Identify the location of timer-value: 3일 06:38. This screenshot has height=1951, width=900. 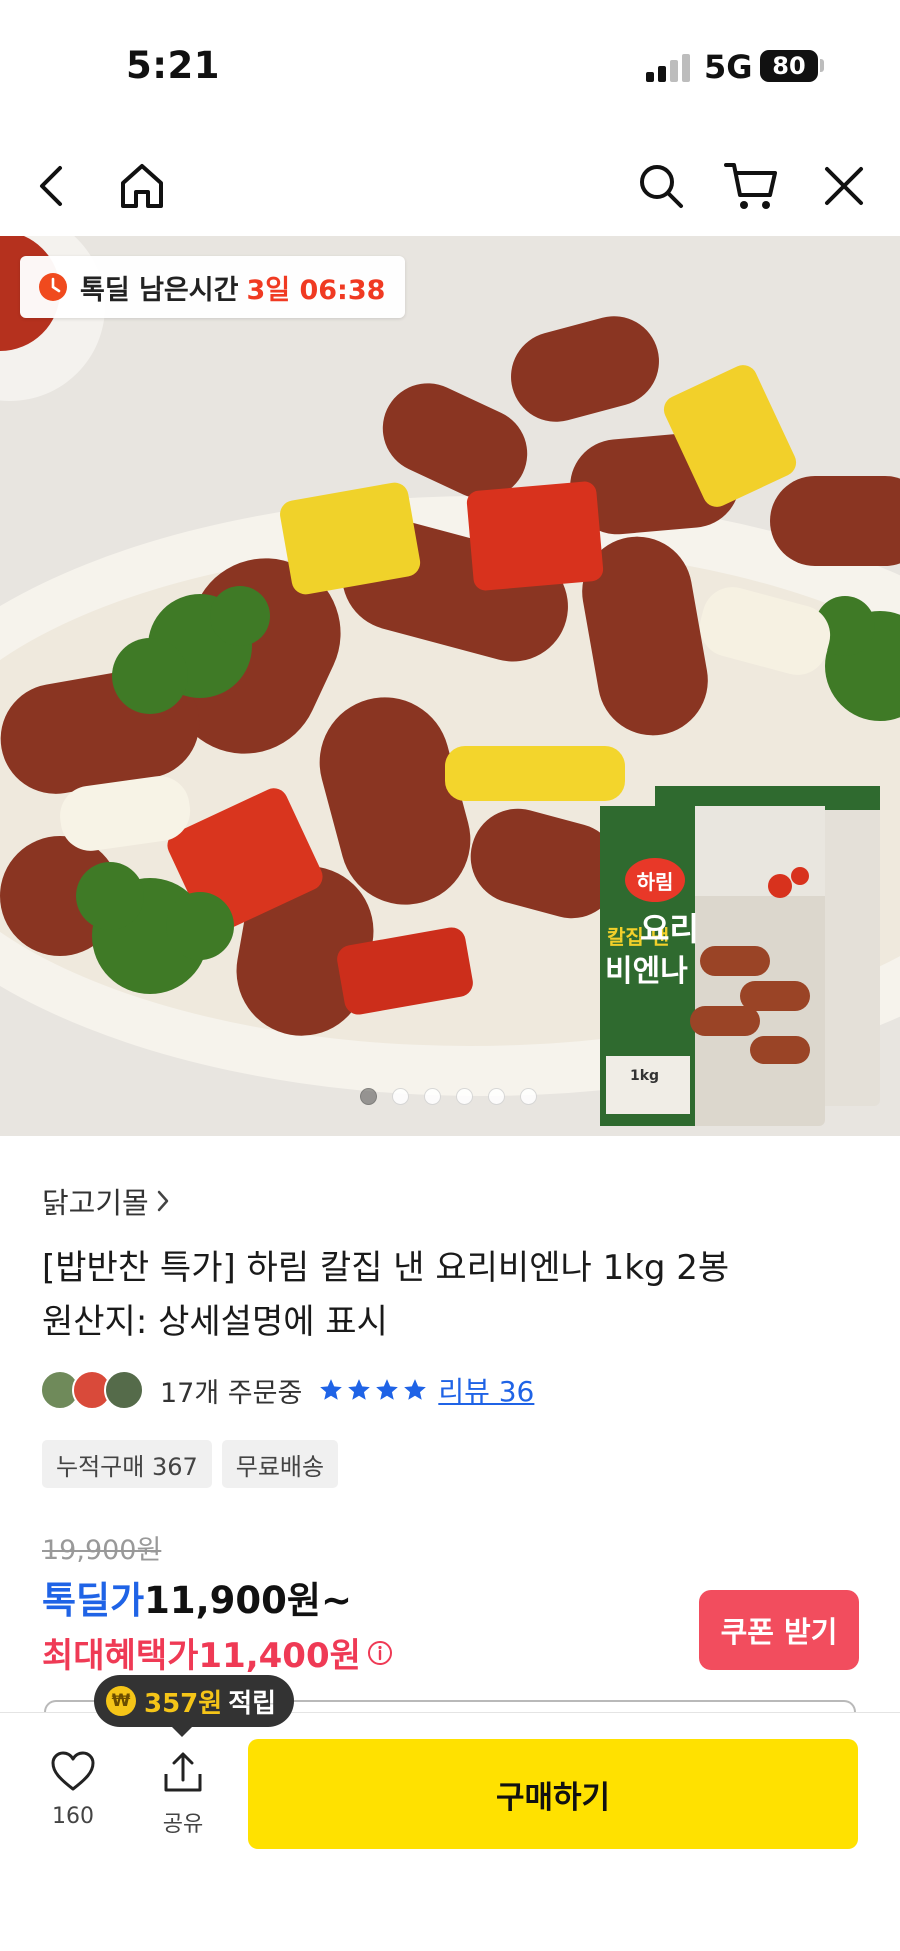
(316, 290).